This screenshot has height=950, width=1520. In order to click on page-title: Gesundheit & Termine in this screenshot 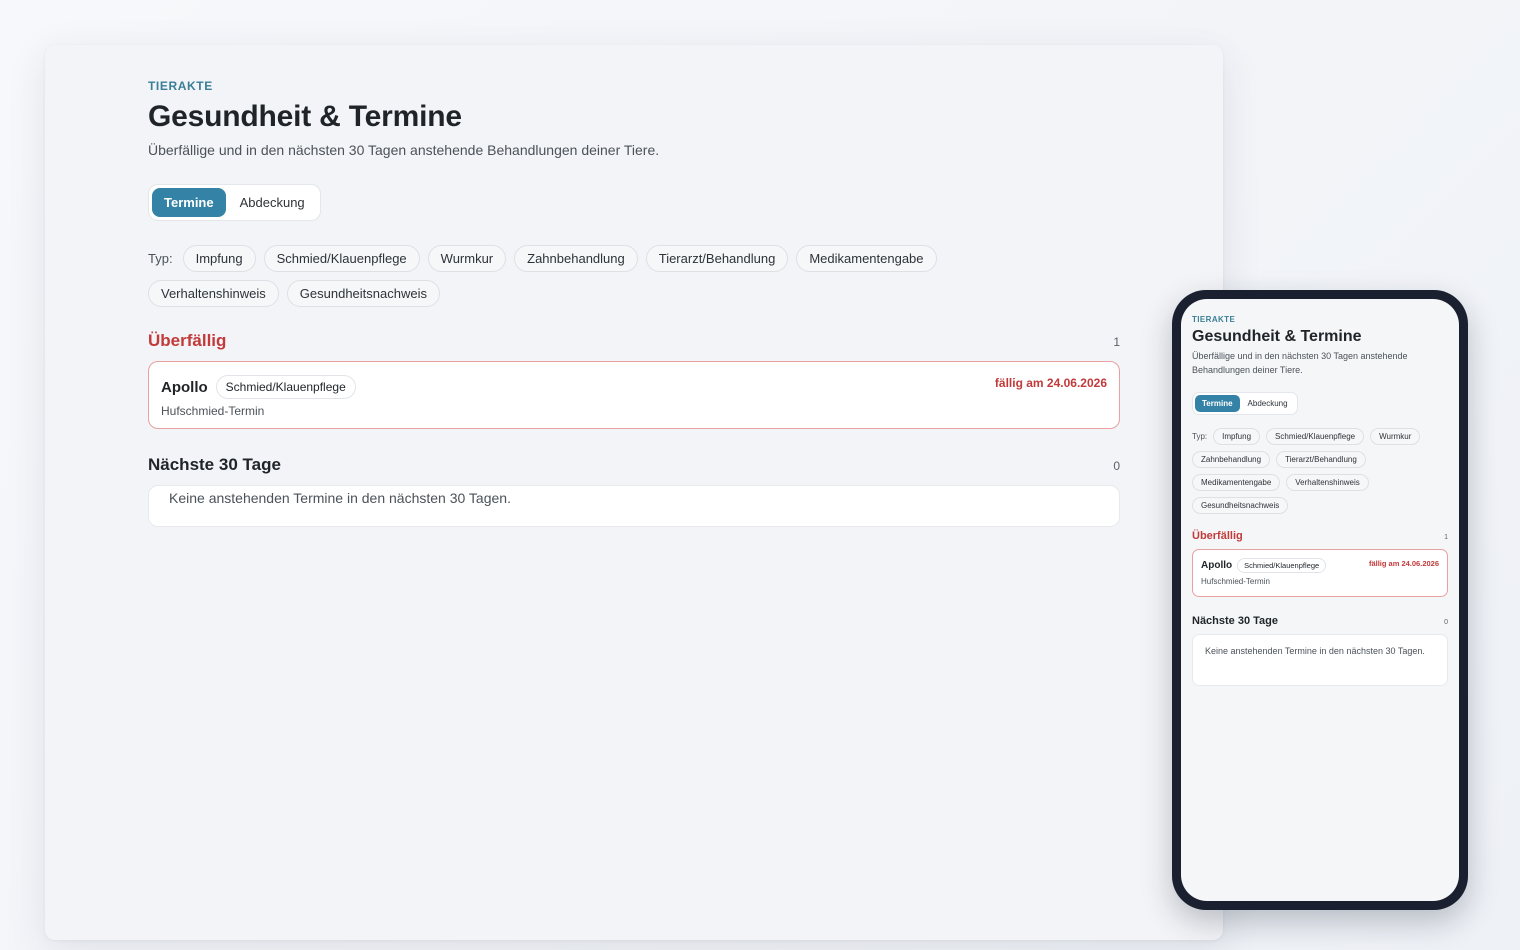, I will do `click(305, 116)`.